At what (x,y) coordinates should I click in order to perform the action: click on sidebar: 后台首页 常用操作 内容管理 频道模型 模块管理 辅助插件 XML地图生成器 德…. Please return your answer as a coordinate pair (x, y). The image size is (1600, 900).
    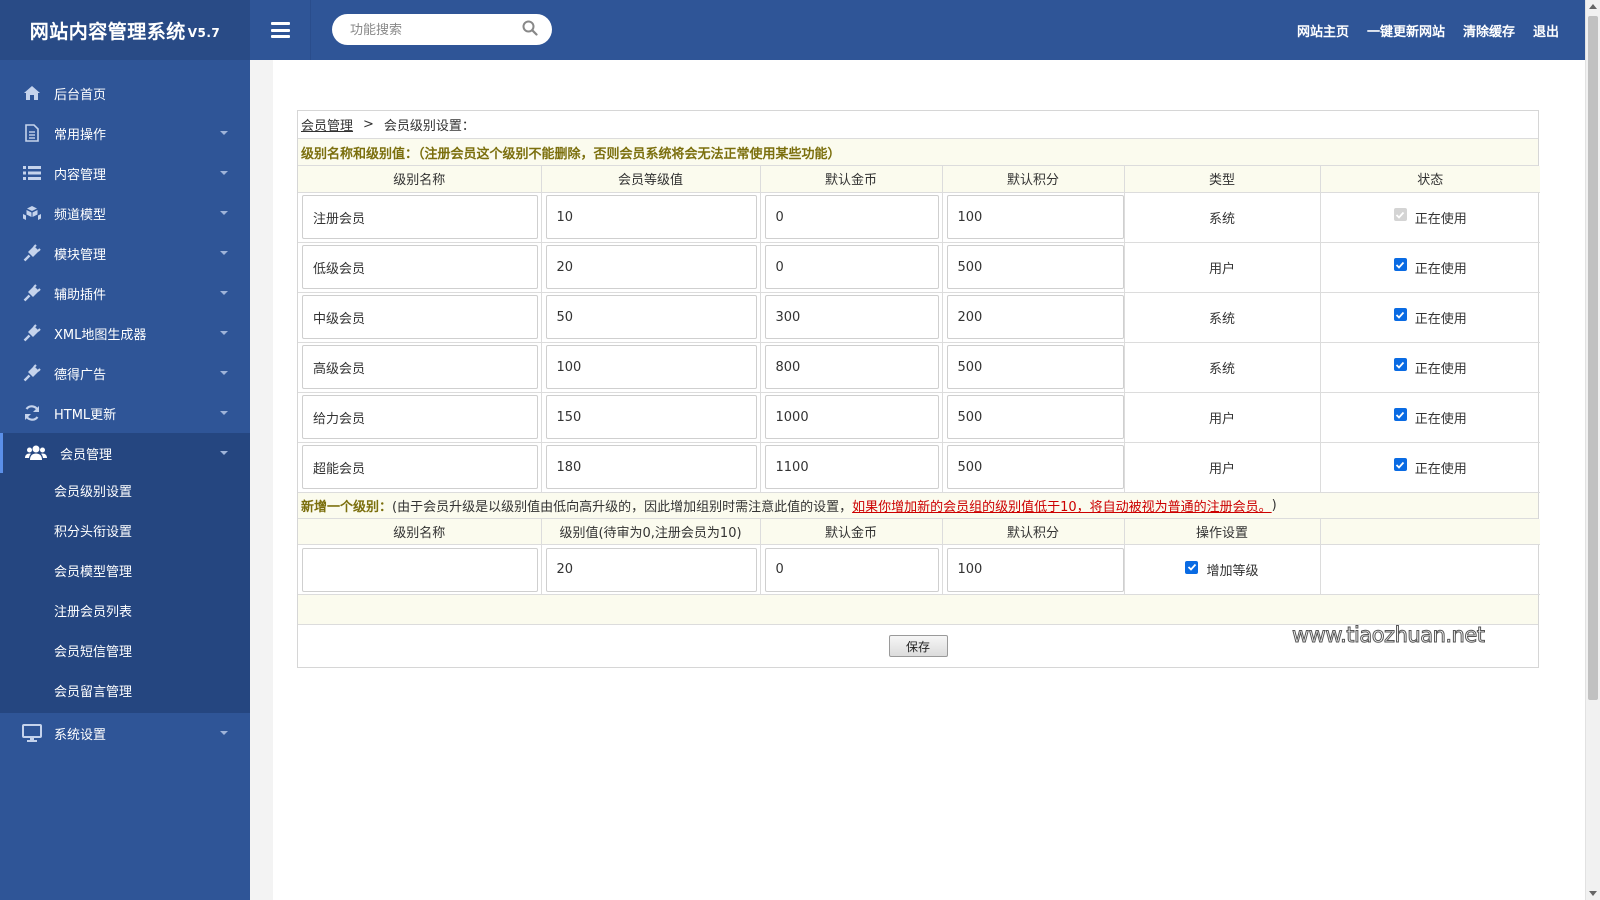
    Looking at the image, I should click on (125, 480).